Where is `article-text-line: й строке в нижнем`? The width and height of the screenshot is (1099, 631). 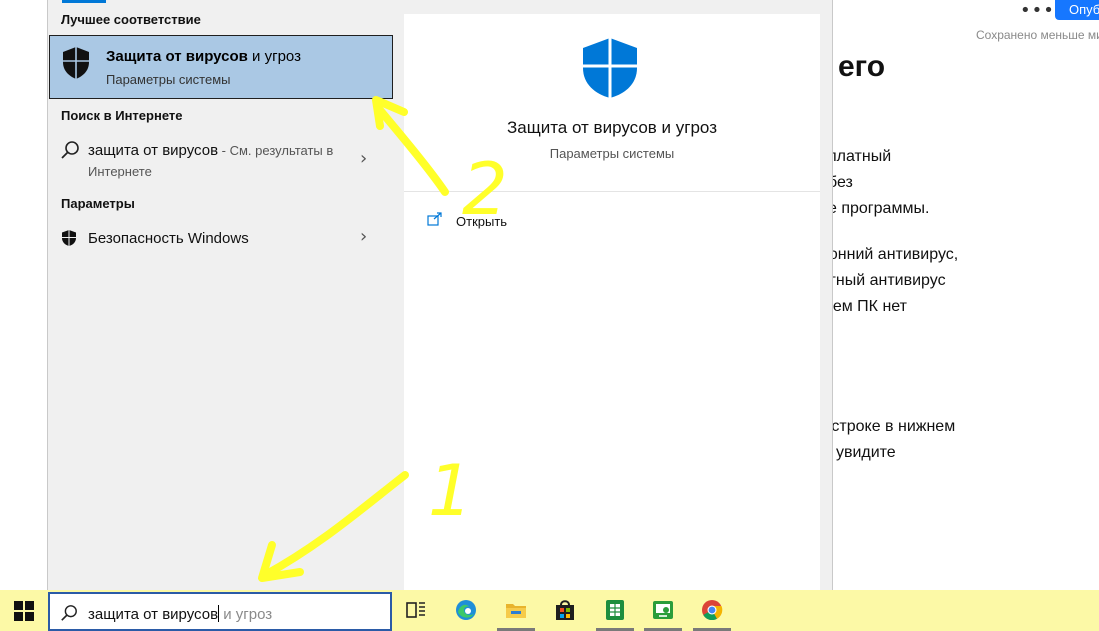
article-text-line: й строке в нижнем is located at coordinates (887, 426).